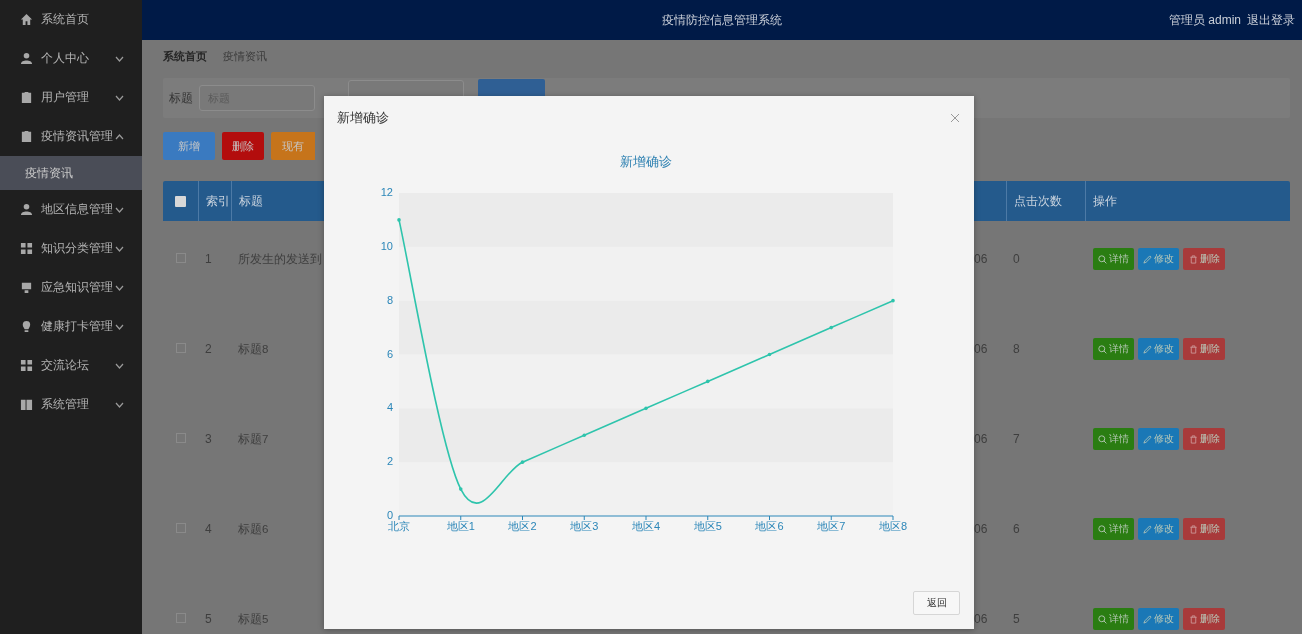 The image size is (1302, 634). What do you see at coordinates (584, 526) in the screenshot?
I see `axis-label: 地区3` at bounding box center [584, 526].